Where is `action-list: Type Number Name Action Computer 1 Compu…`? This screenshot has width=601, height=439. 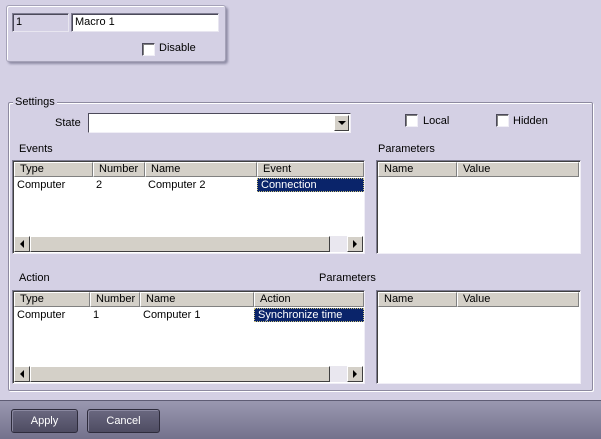
action-list: Type Number Name Action Computer 1 Compu… is located at coordinates (188, 337).